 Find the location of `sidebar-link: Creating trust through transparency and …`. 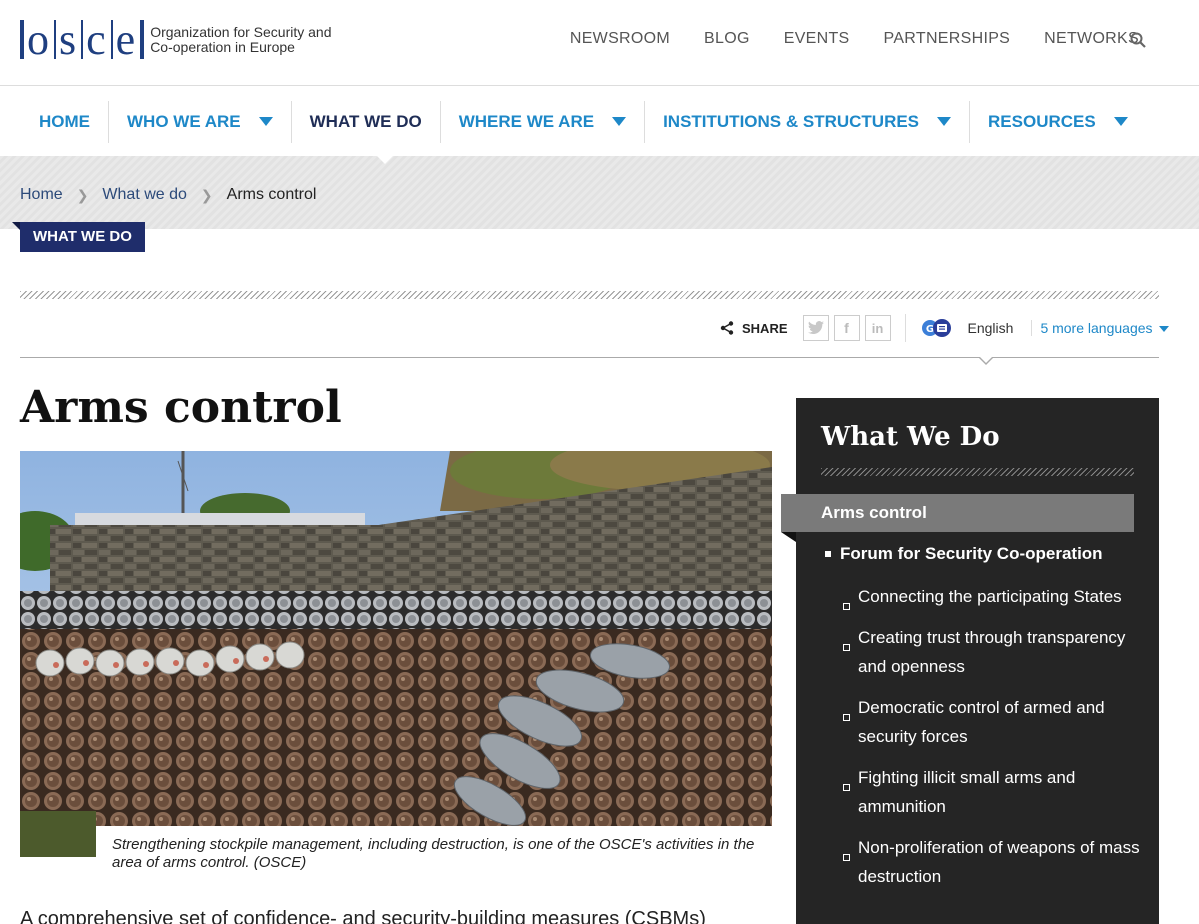

sidebar-link: Creating trust through transparency and … is located at coordinates (993, 652).